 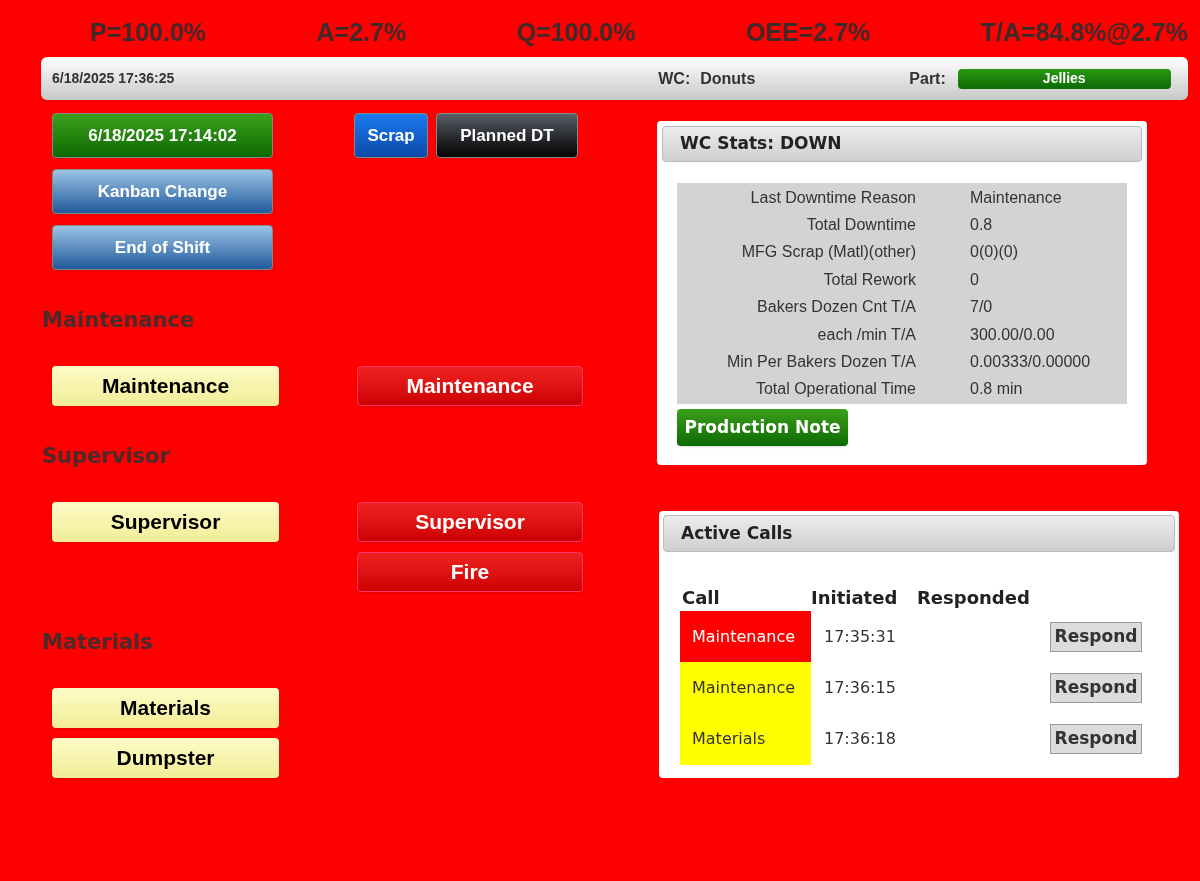 I want to click on metric-value: Q=100.0%, so click(x=576, y=34).